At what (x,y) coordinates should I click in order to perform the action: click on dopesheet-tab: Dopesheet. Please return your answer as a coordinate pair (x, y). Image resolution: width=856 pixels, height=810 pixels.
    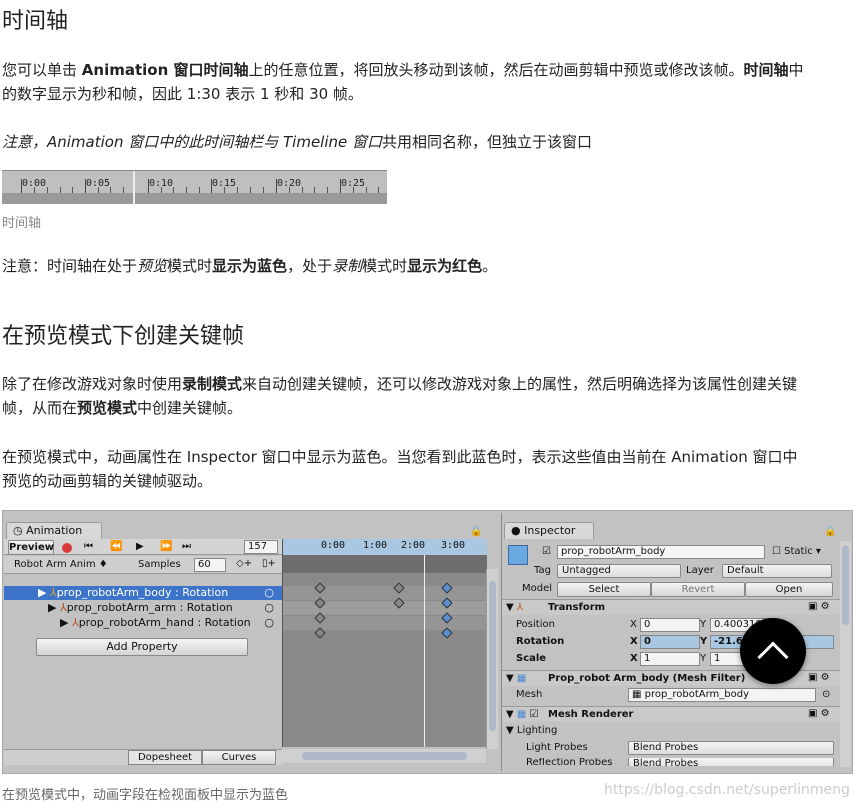
    Looking at the image, I should click on (165, 757).